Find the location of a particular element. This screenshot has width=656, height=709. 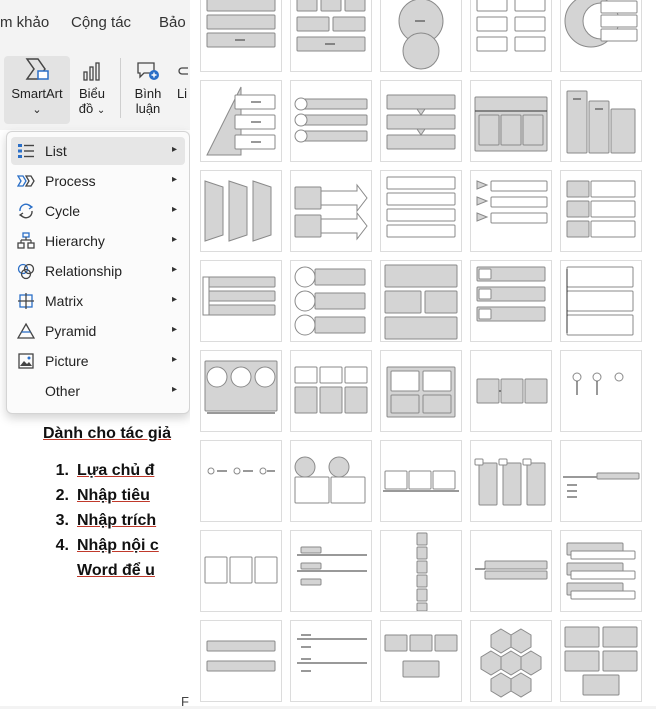

document-list-item: Word để u is located at coordinates (116, 570).